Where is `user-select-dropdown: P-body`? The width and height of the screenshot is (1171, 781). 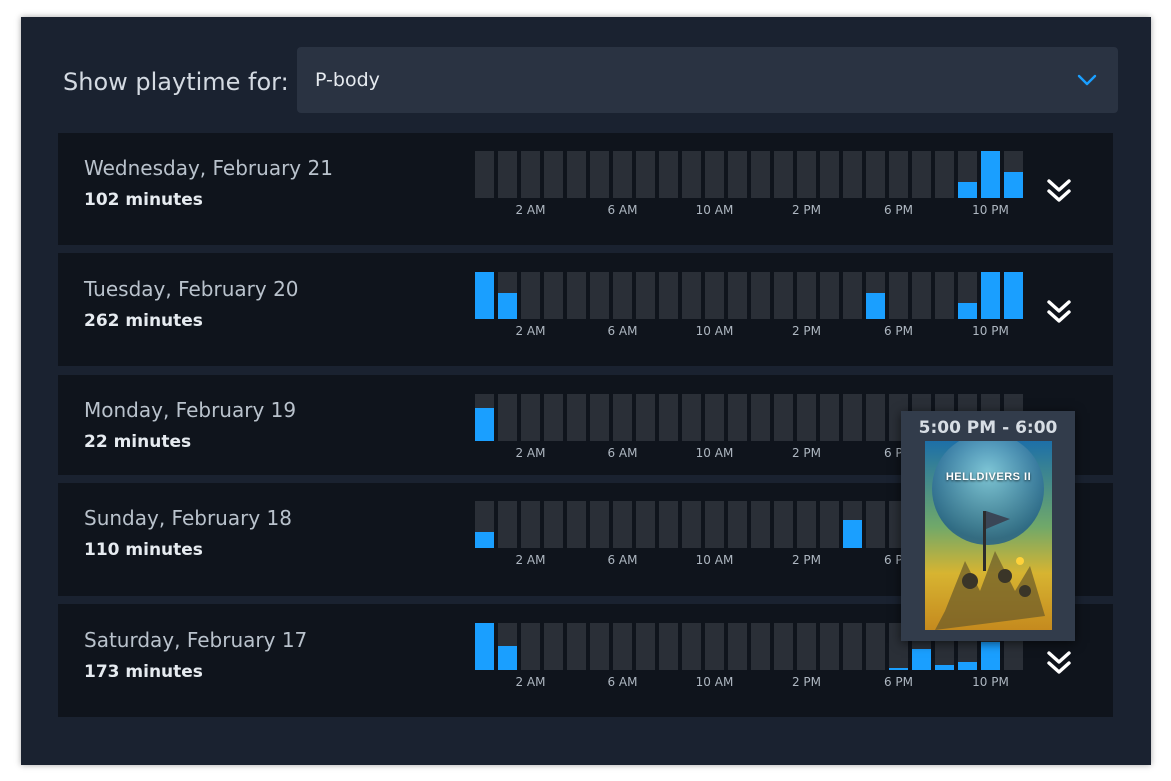 user-select-dropdown: P-body is located at coordinates (707, 80).